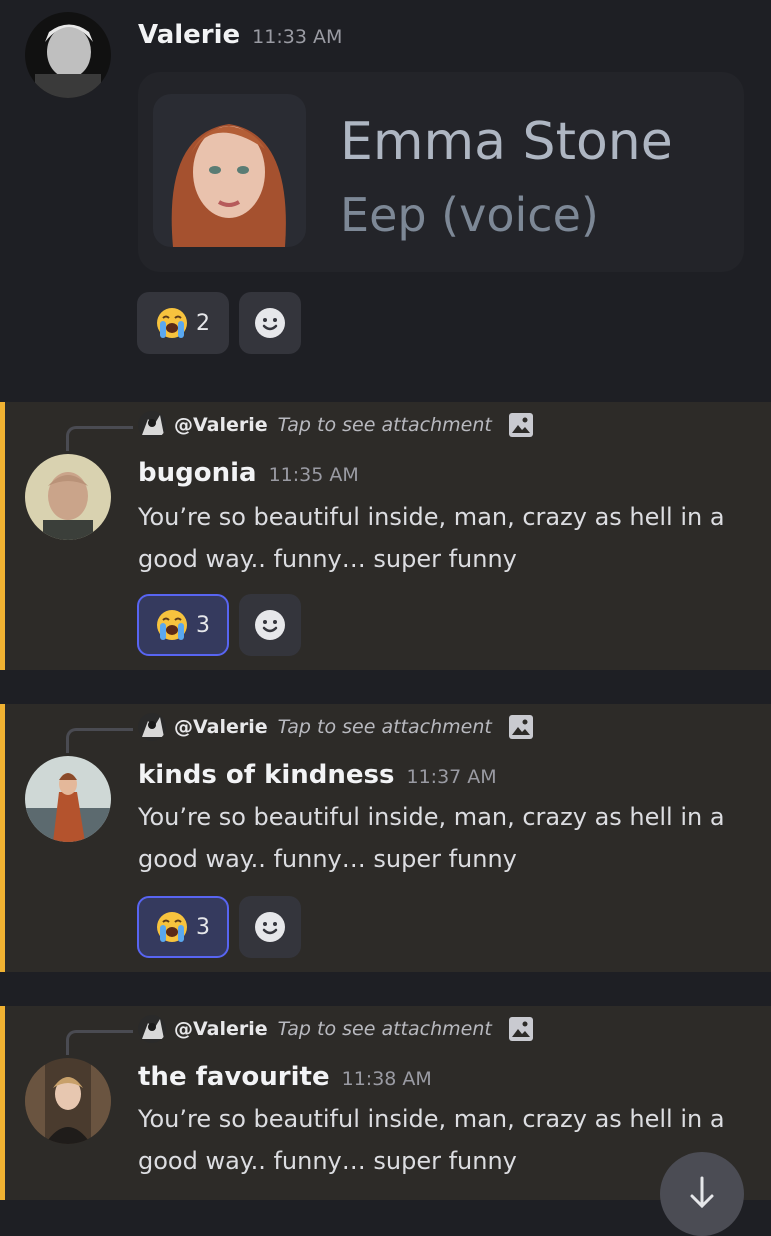 The width and height of the screenshot is (771, 1236). I want to click on author-name: the favourite, so click(234, 1077).